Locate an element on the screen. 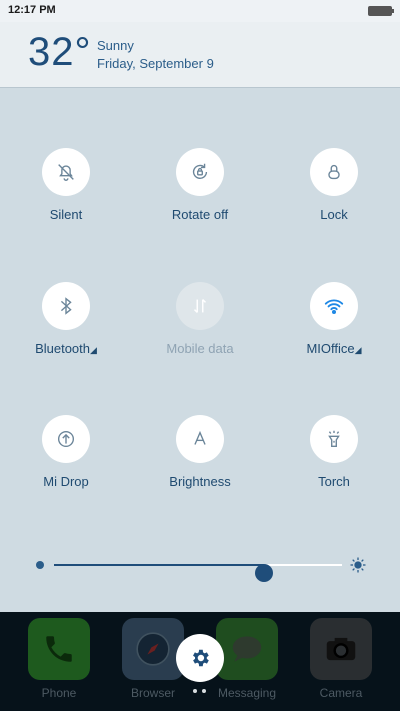 The height and width of the screenshot is (711, 400). compass-icon is located at coordinates (153, 649).